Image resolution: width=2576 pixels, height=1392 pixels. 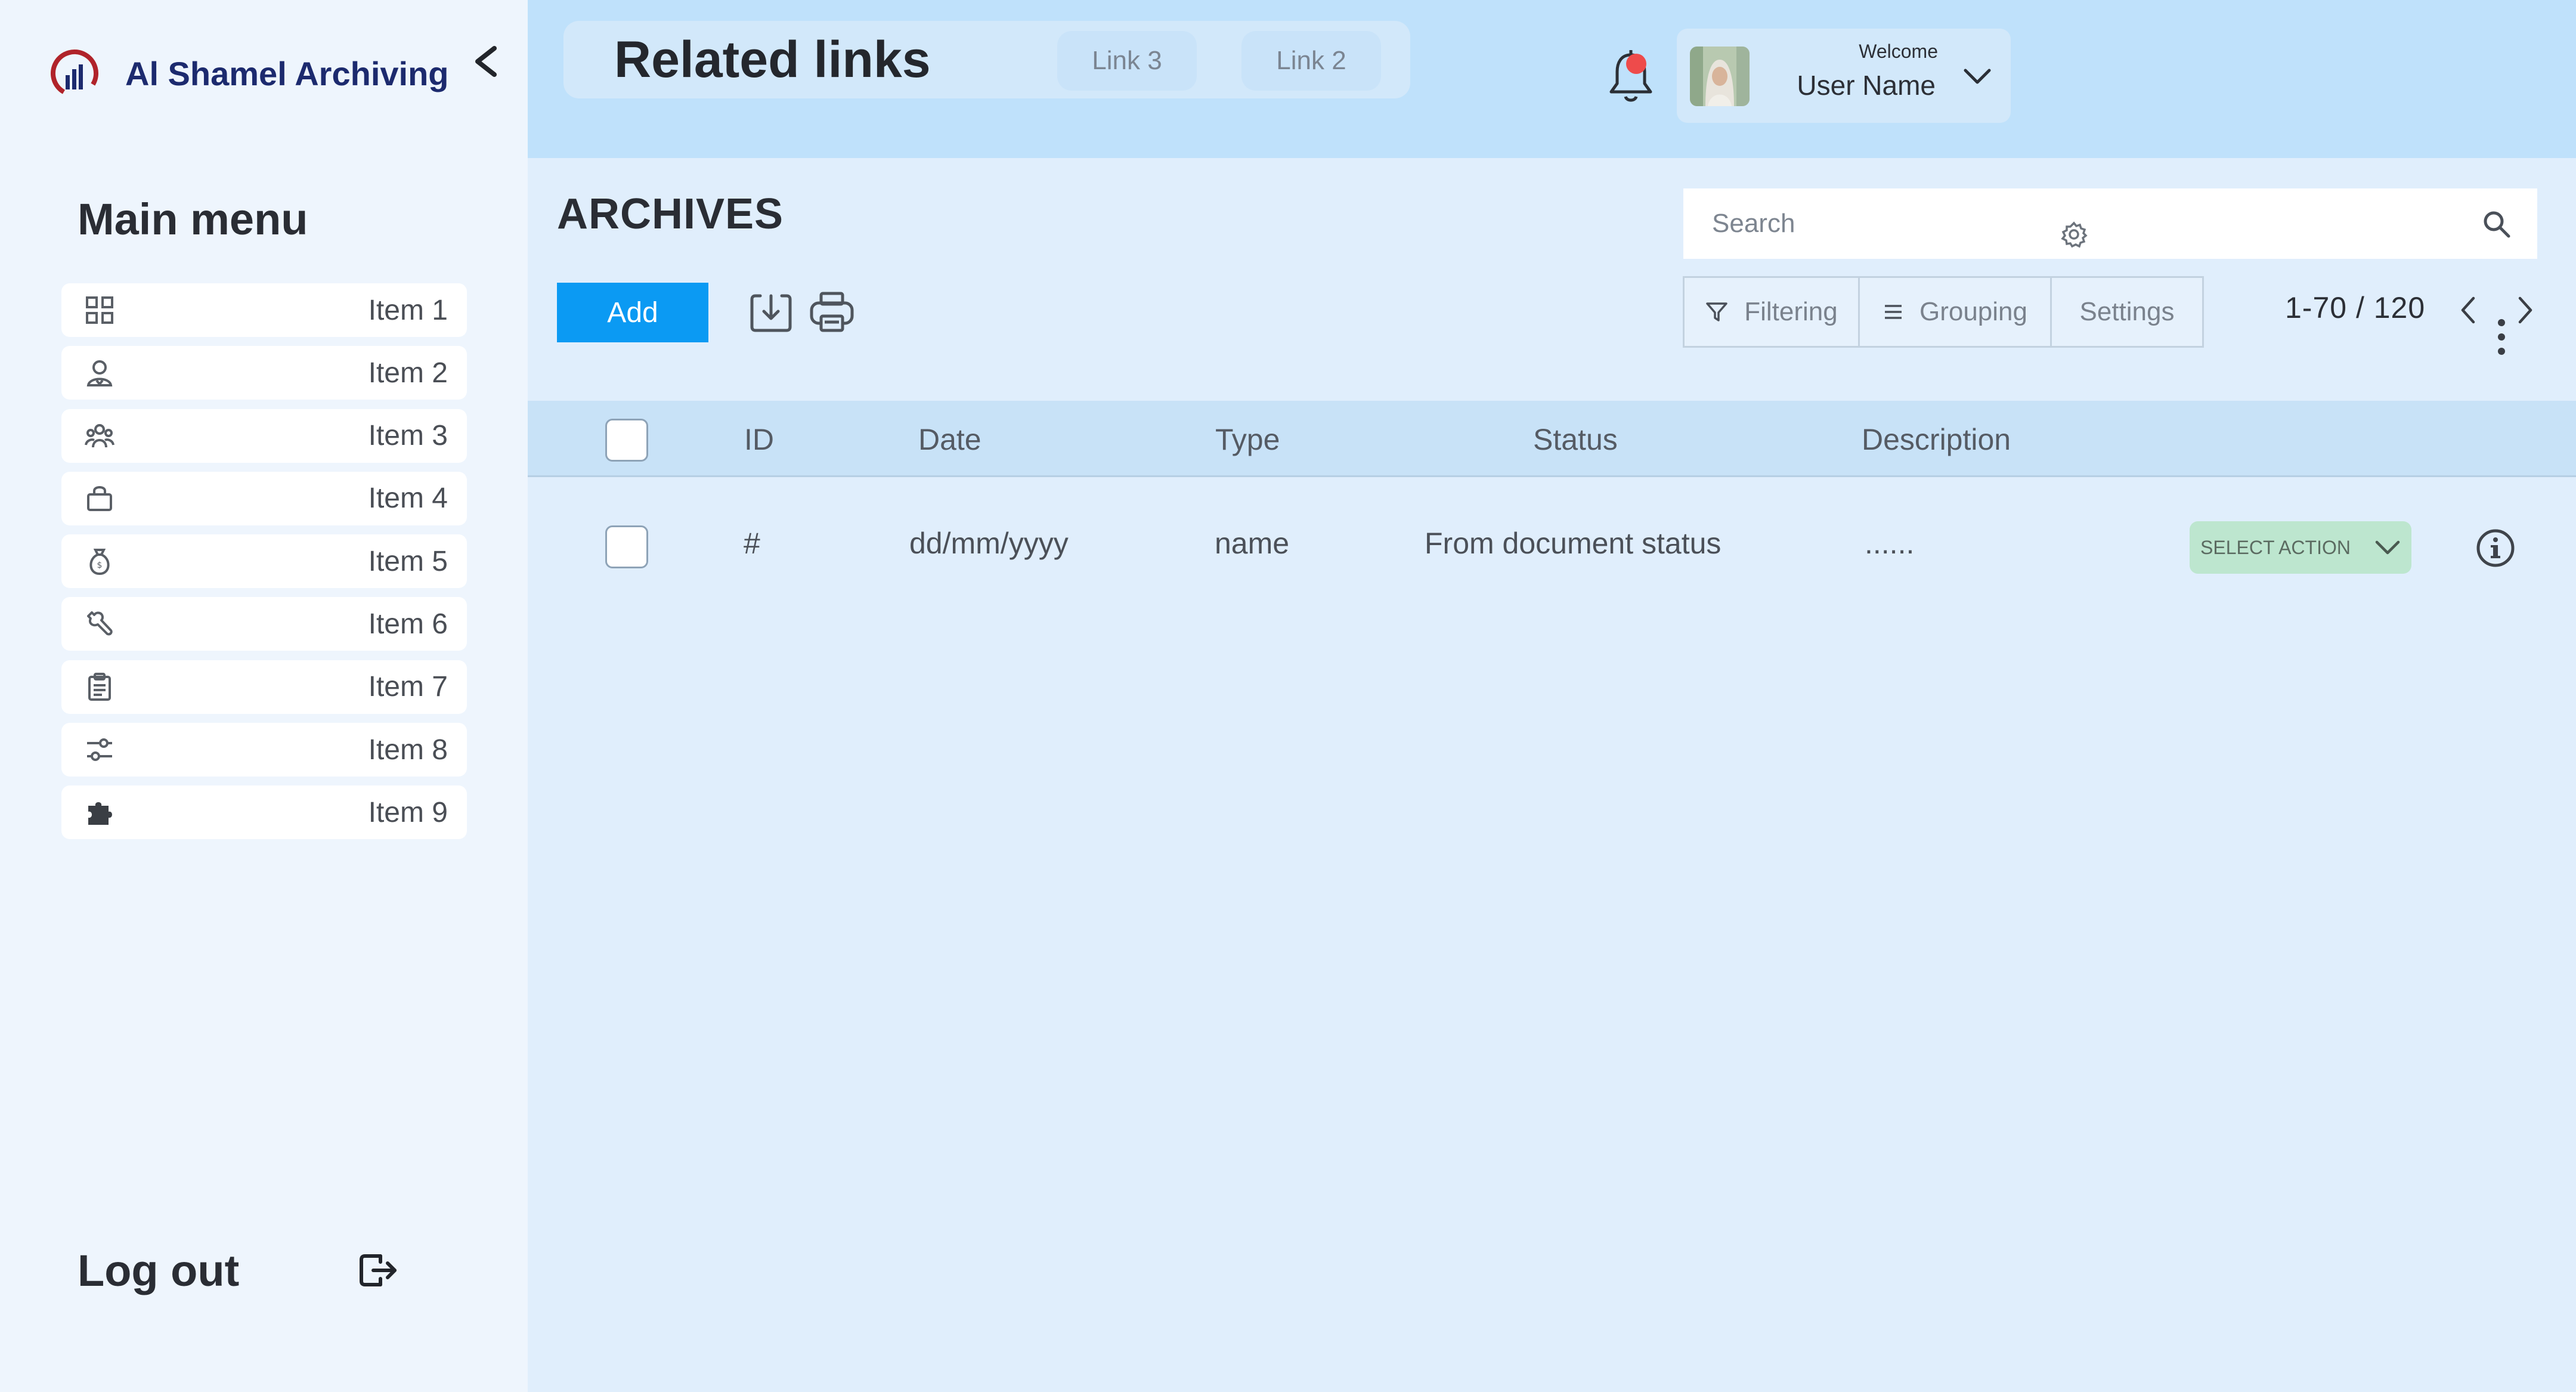 What do you see at coordinates (264, 812) in the screenshot?
I see `sidebar-item-9: Item 9` at bounding box center [264, 812].